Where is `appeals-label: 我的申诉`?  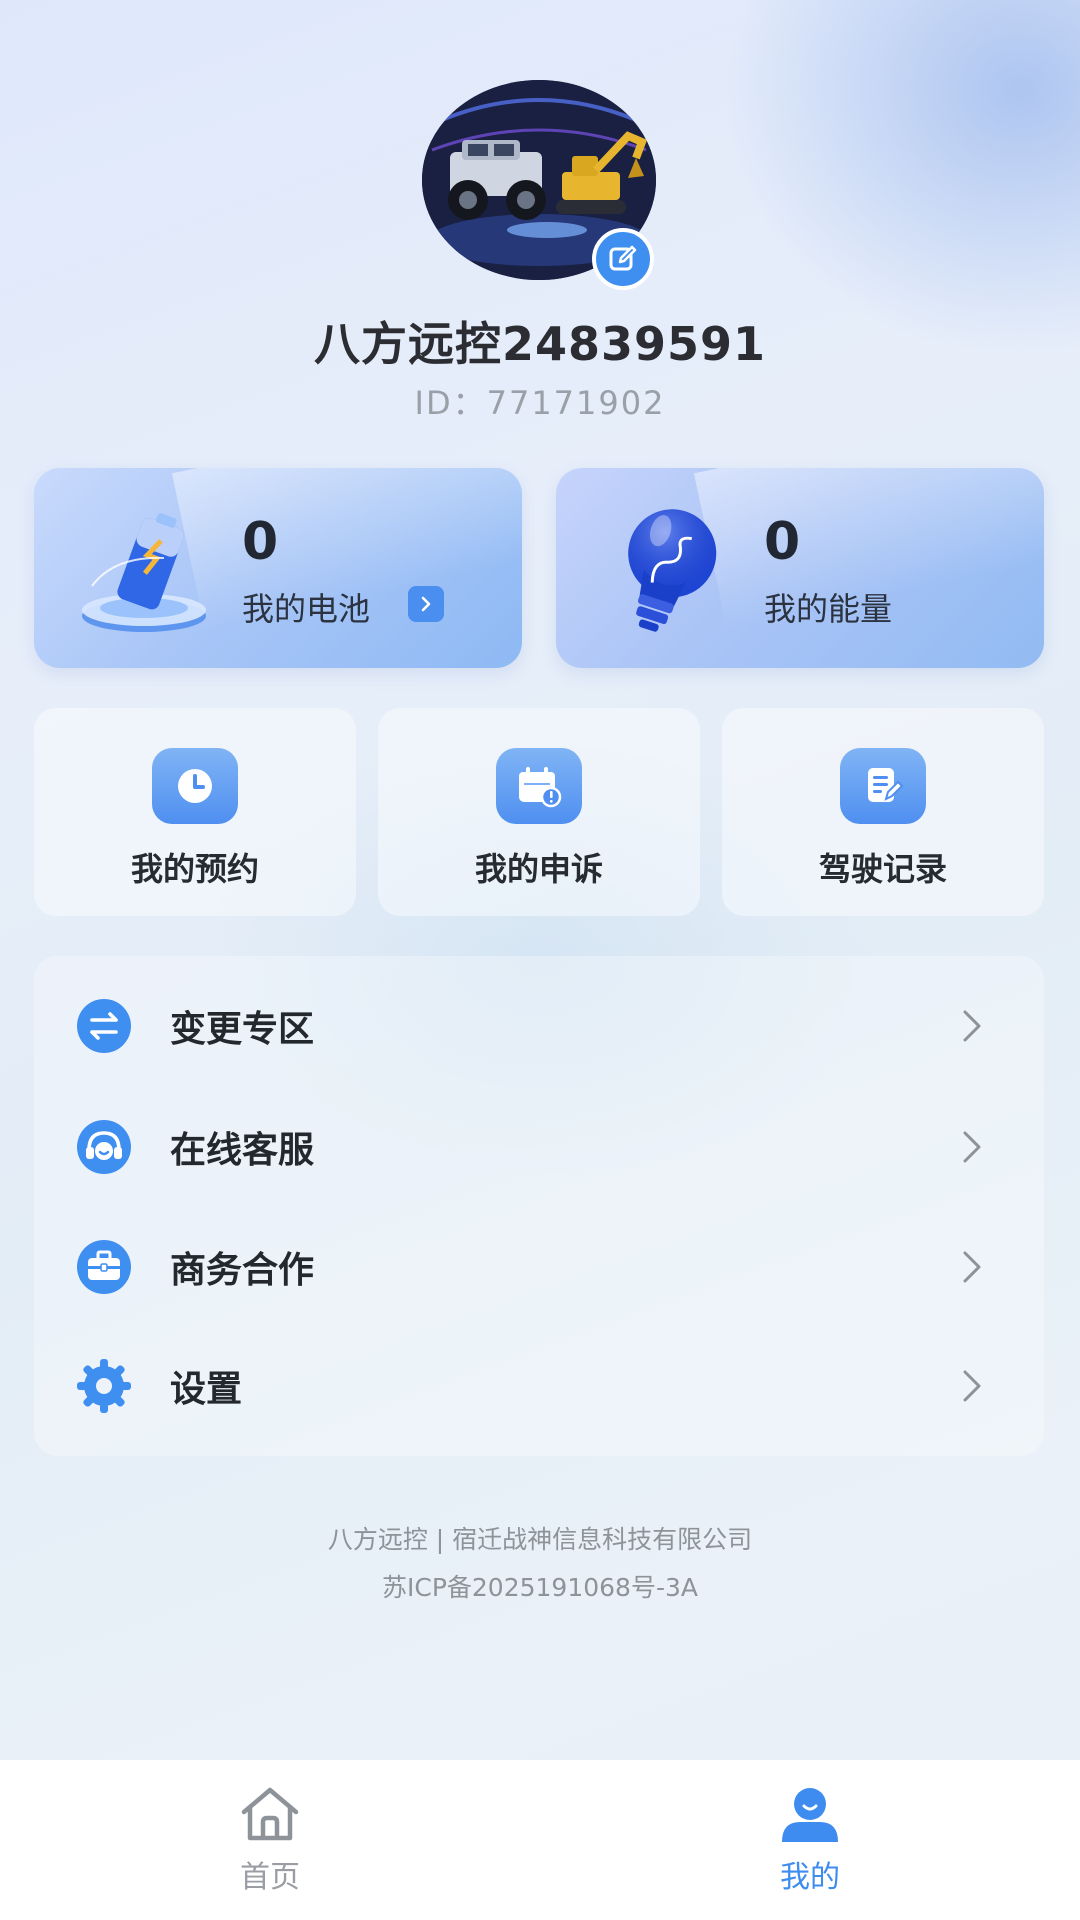
appeals-label: 我的申诉 is located at coordinates (538, 869).